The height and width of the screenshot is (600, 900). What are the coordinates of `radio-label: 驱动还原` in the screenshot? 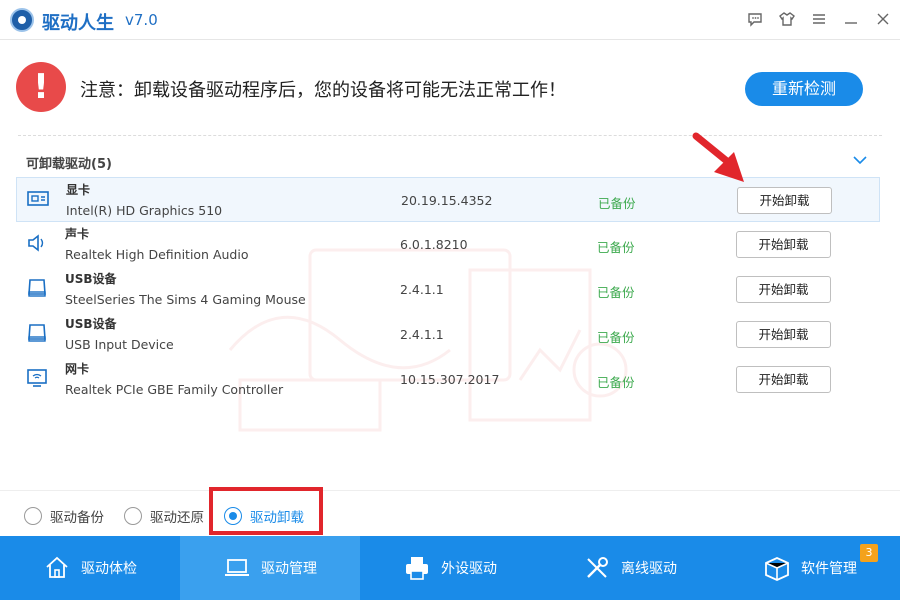 It's located at (177, 518).